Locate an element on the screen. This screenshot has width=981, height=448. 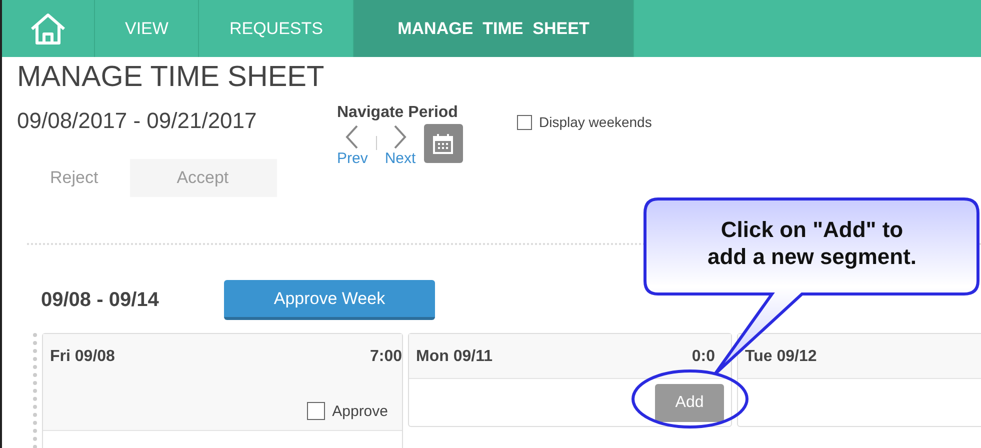
period-range: 09/08/2017 - 09/21/2017 is located at coordinates (137, 121).